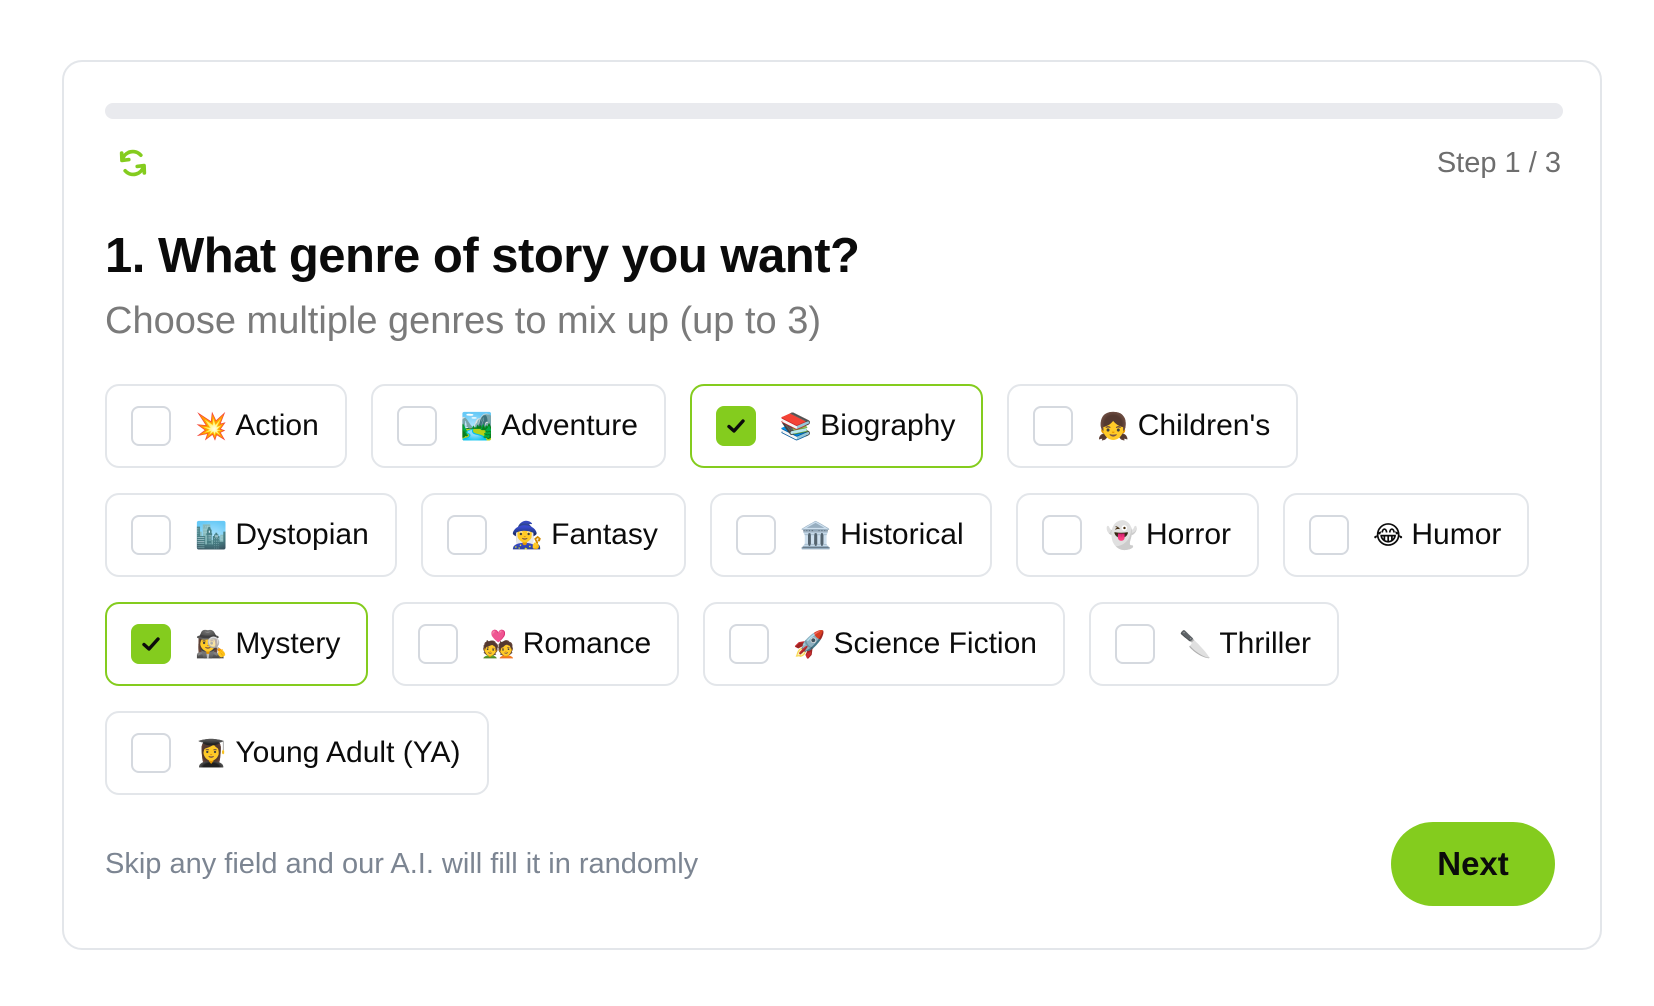 This screenshot has width=1654, height=1006. What do you see at coordinates (527, 535) in the screenshot?
I see `genre-emoji-icon: 🧙‍♀️` at bounding box center [527, 535].